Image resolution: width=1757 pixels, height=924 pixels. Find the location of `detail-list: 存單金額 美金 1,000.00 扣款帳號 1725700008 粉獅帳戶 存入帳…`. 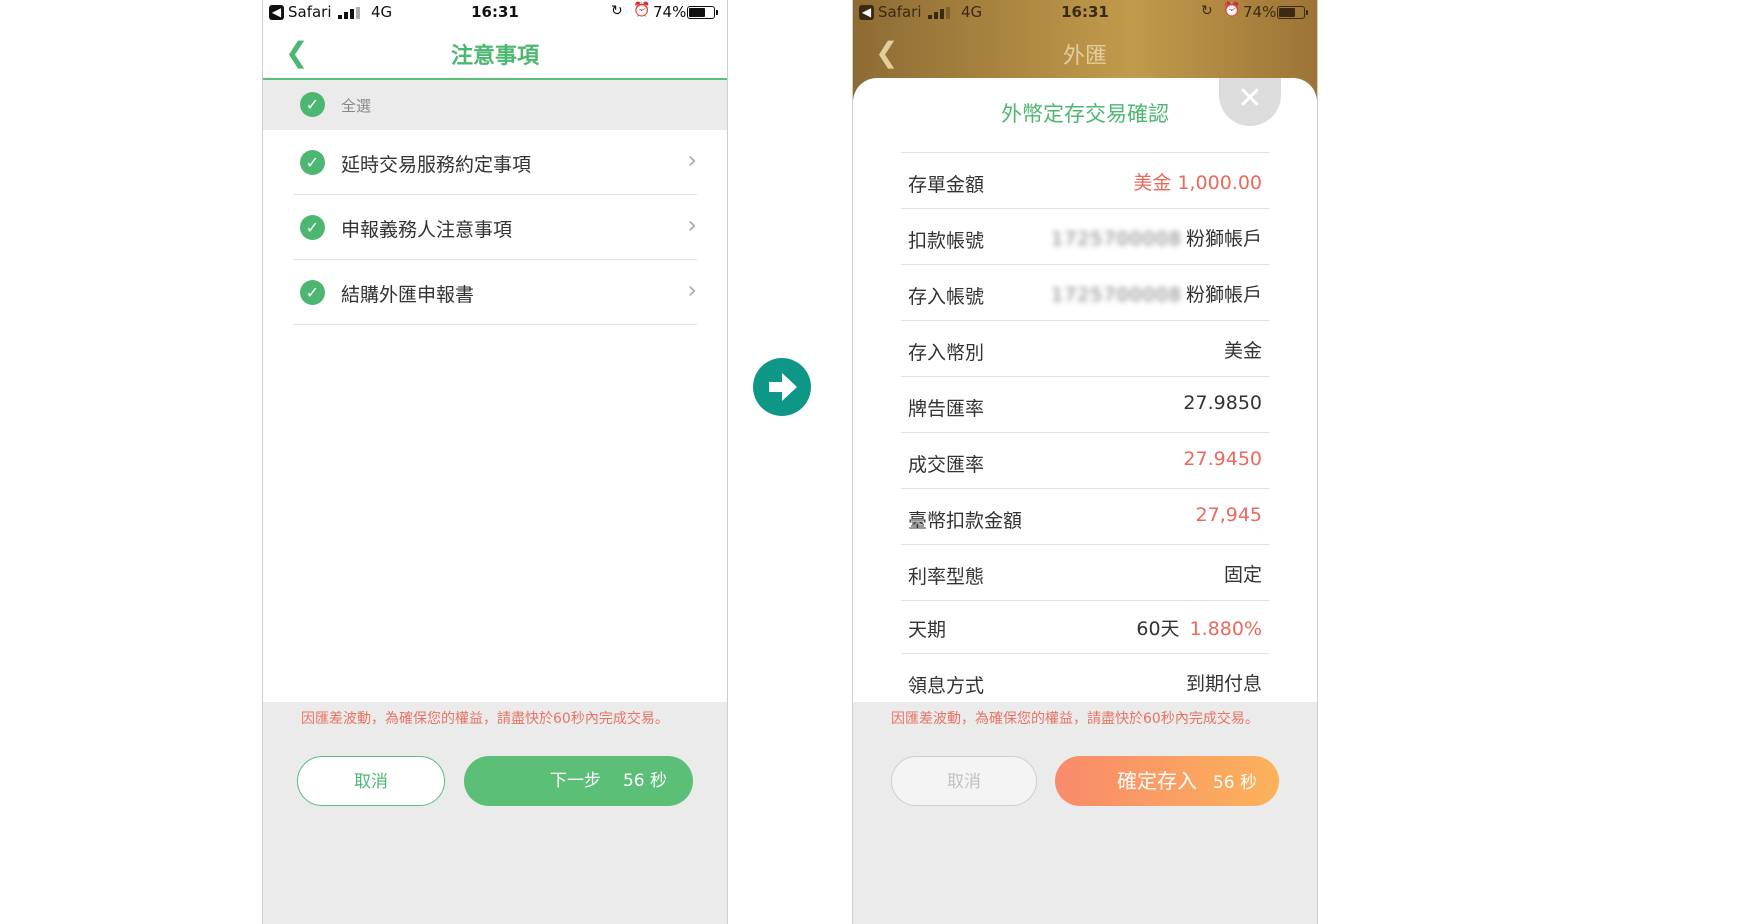

detail-list: 存單金額 美金 1,000.00 扣款帳號 1725700008 粉獅帳戶 存入帳… is located at coordinates (1085, 430).